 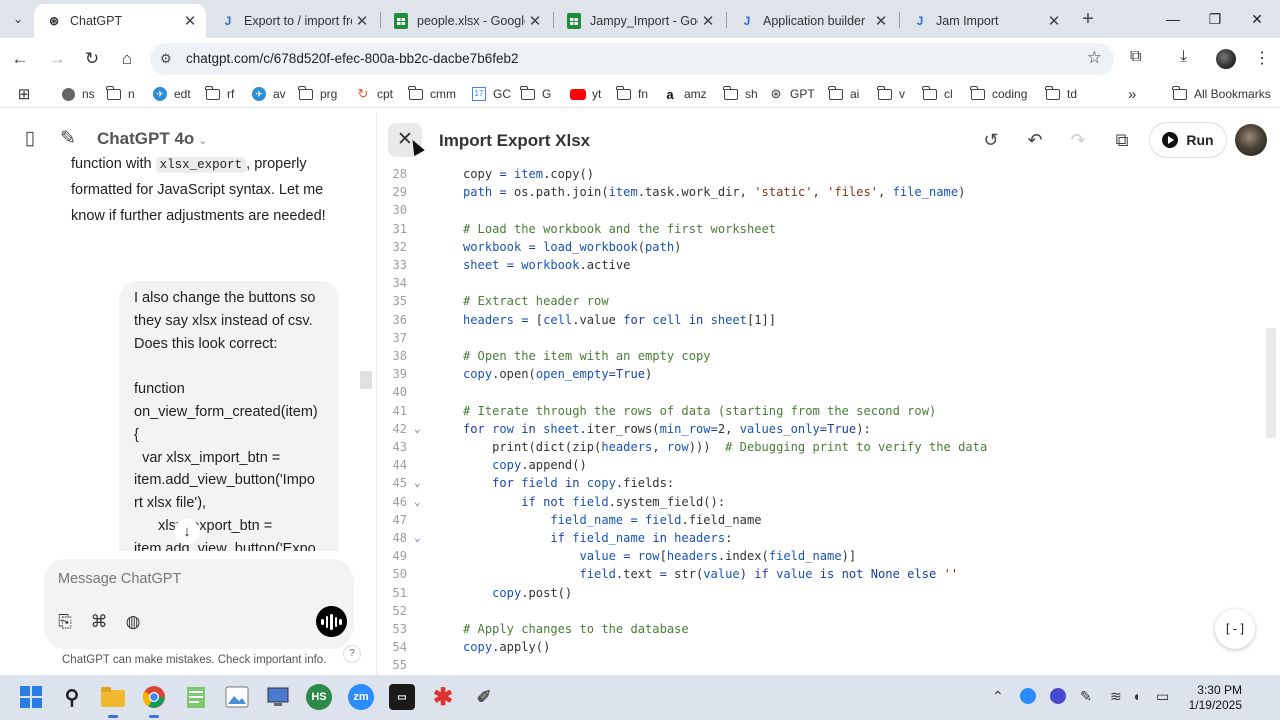 What do you see at coordinates (1251, 140) in the screenshot?
I see `user-avatar` at bounding box center [1251, 140].